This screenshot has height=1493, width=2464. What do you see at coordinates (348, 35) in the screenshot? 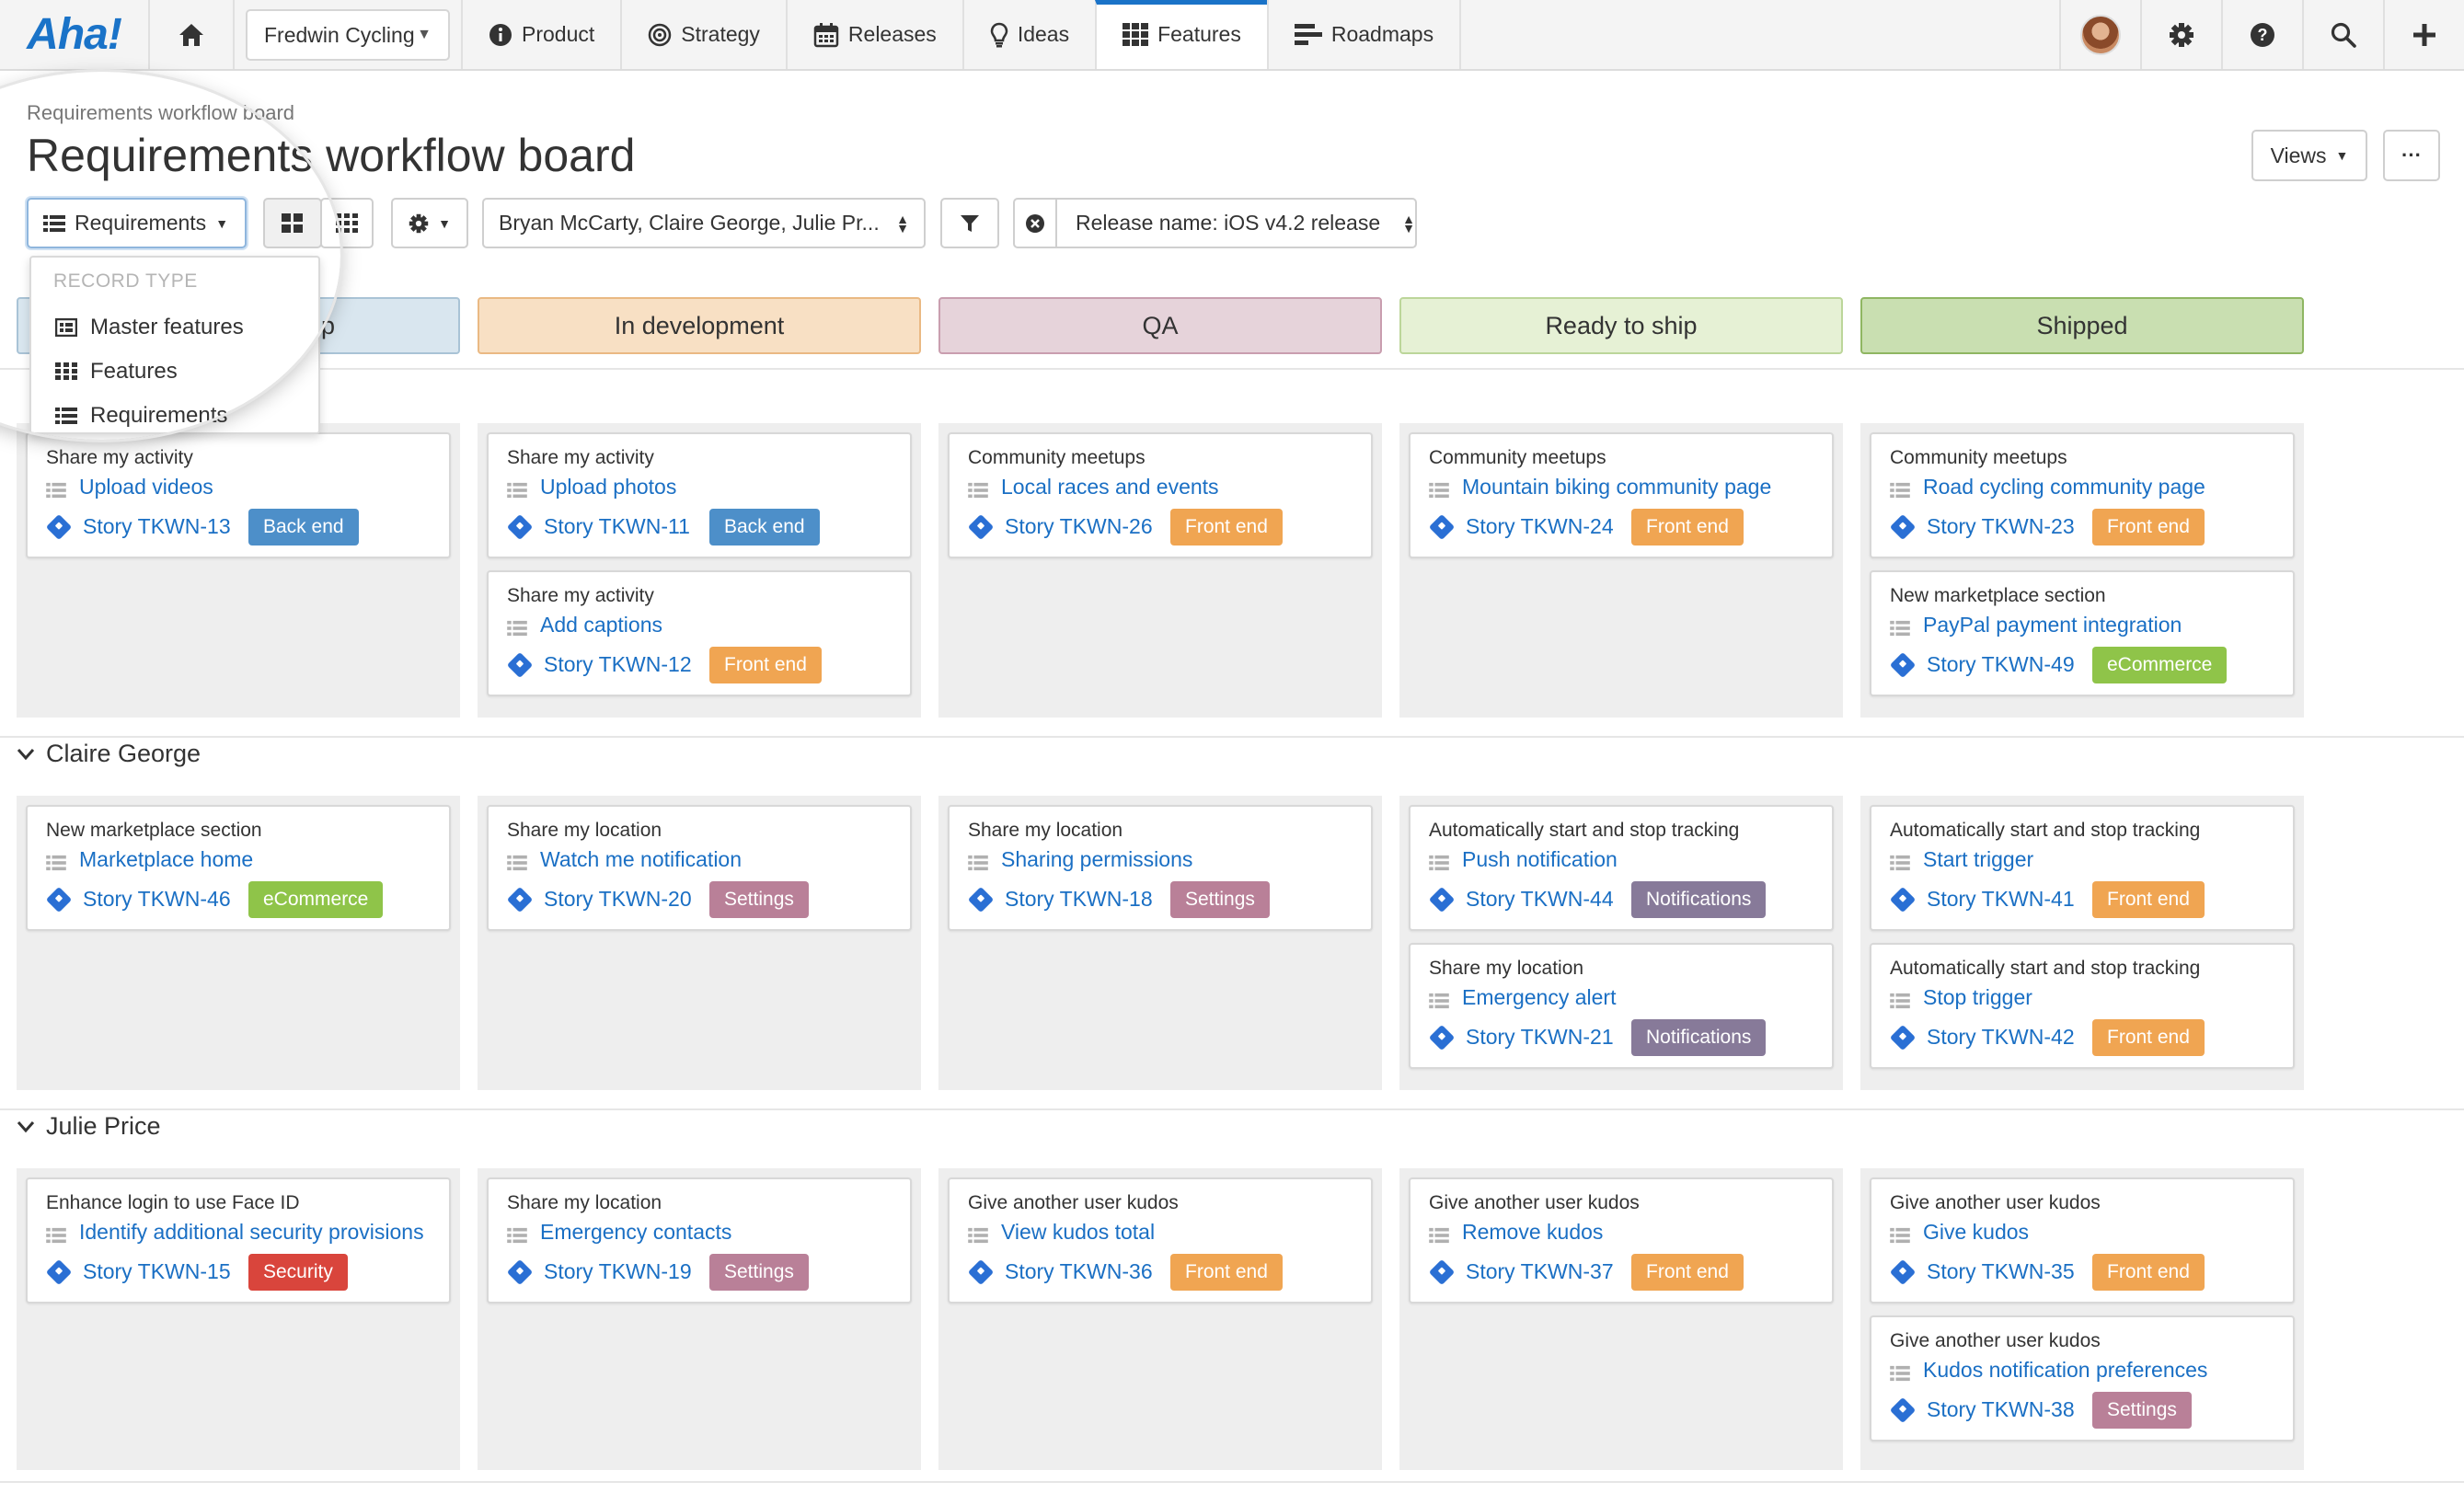
I see `workspace-selector: Fredwin Cycling ▼` at bounding box center [348, 35].